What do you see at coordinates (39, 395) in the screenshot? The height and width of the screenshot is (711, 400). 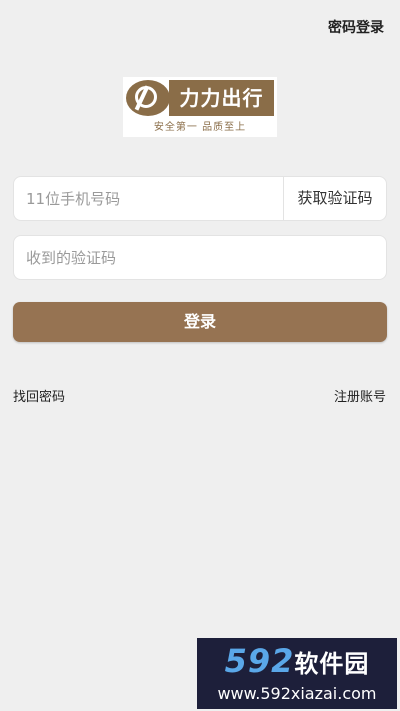 I see `forgot-password-link: 找回密码` at bounding box center [39, 395].